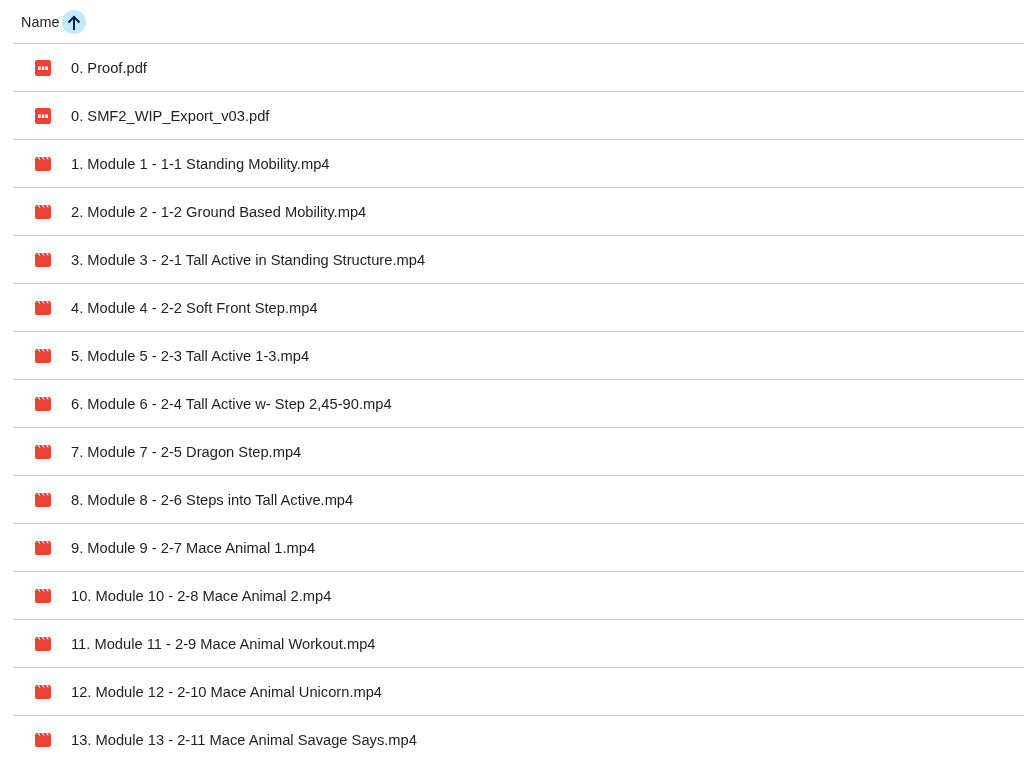  I want to click on sort-button, so click(74, 21).